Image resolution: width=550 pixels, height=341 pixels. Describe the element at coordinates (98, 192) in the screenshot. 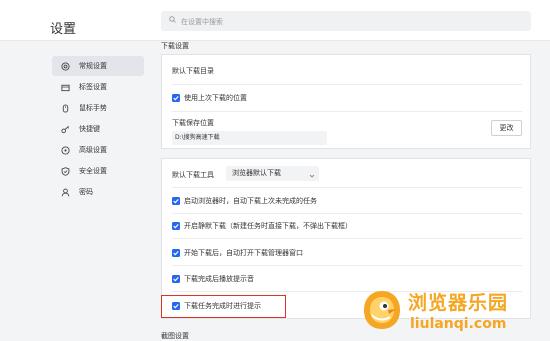

I see `sidebar-item-password: 密码` at that location.